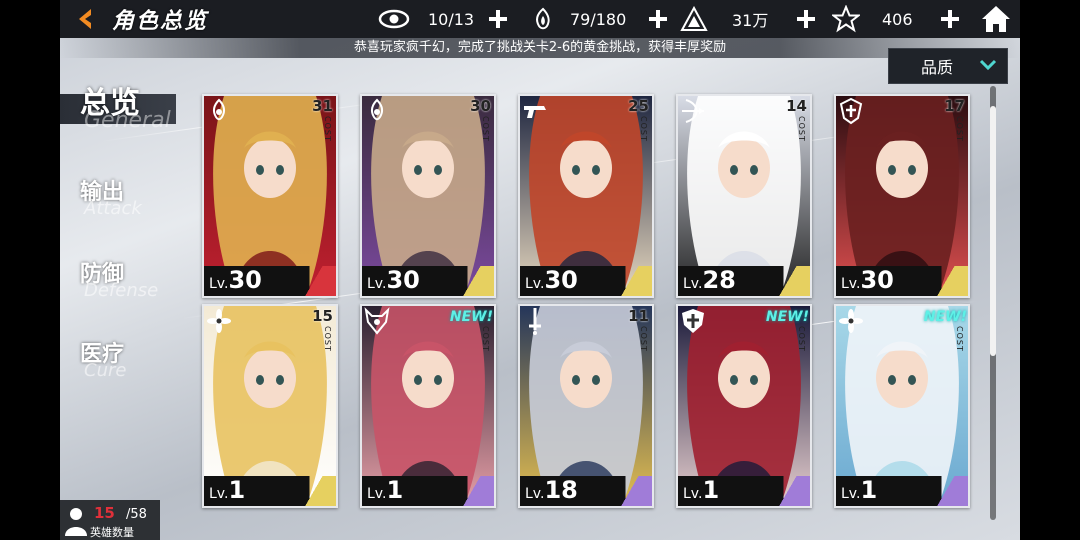  What do you see at coordinates (586, 406) in the screenshot?
I see `hero-card: 11 COST Lv.18` at bounding box center [586, 406].